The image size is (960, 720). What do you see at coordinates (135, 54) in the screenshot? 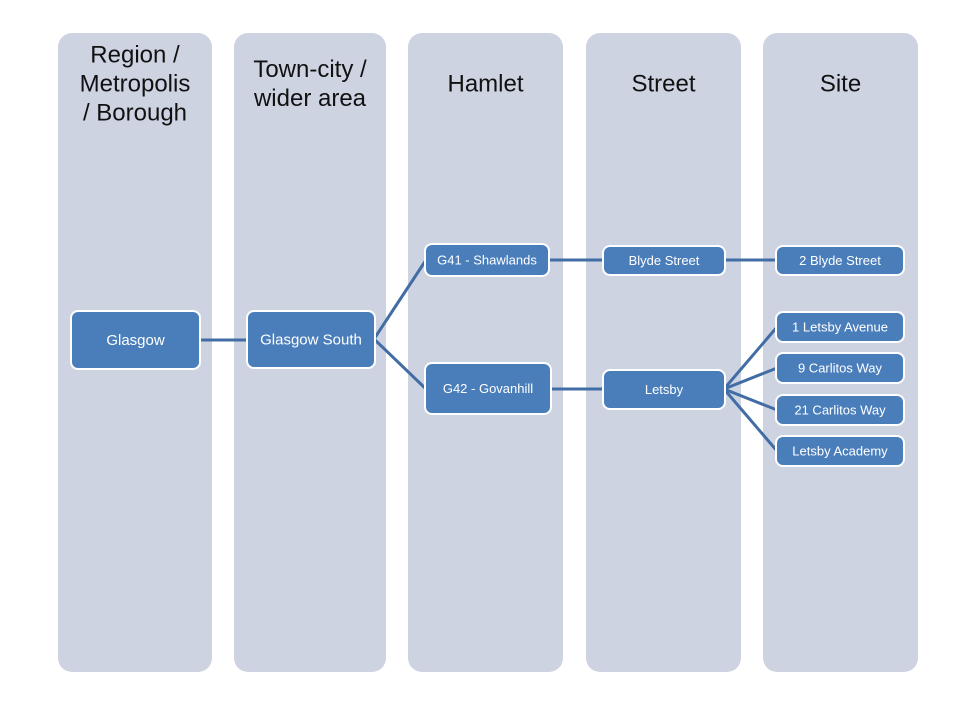
I see `lane-region-title: Region /` at bounding box center [135, 54].